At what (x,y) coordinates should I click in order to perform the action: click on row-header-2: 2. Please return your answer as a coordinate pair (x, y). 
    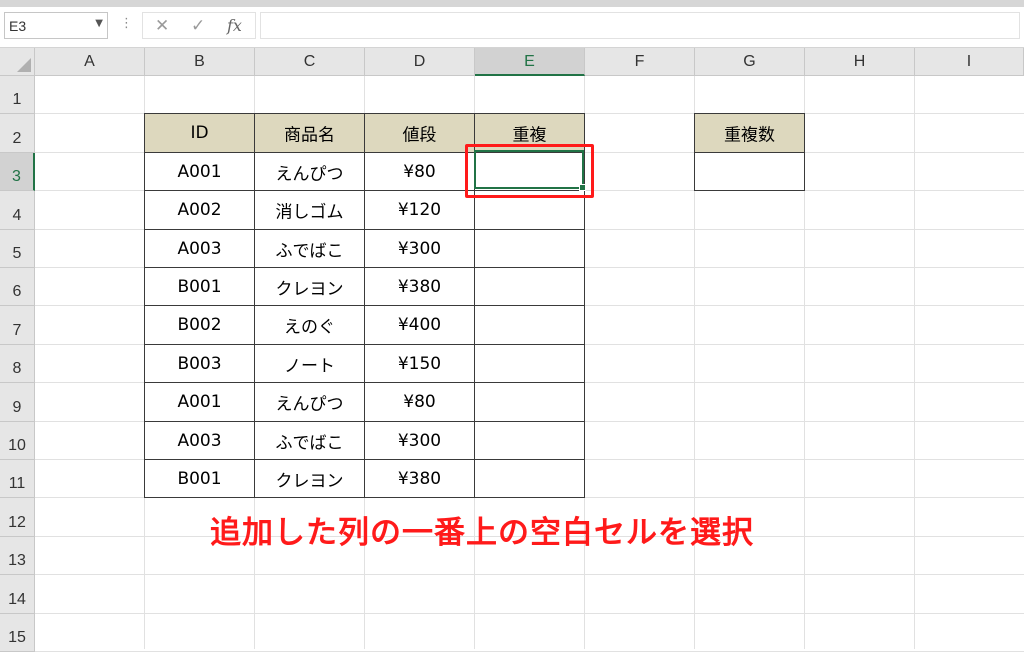
    Looking at the image, I should click on (17, 133).